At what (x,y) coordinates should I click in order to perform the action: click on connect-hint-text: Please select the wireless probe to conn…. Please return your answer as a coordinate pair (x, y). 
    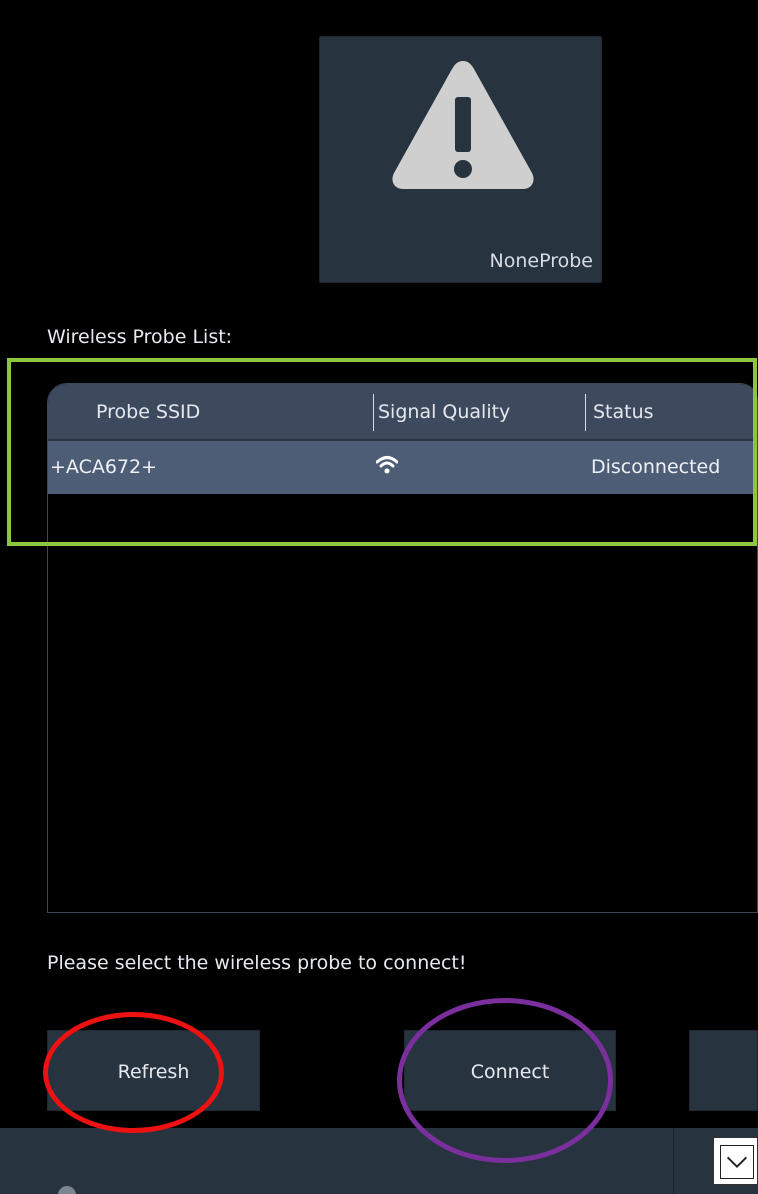
    Looking at the image, I should click on (257, 963).